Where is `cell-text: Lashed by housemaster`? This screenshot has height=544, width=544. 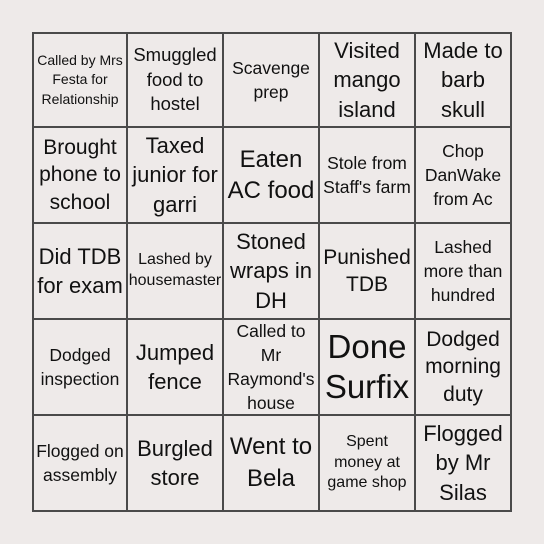 cell-text: Lashed by housemaster is located at coordinates (175, 270).